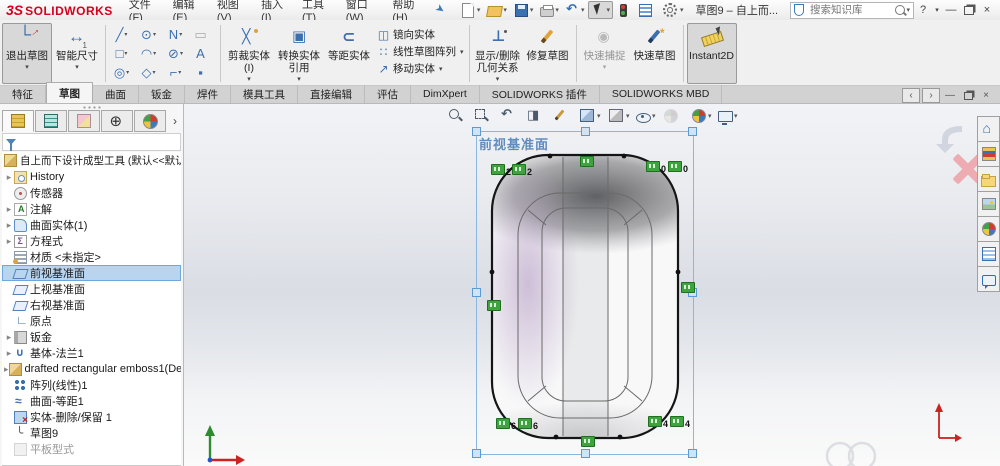 This screenshot has height=466, width=1000. What do you see at coordinates (950, 95) in the screenshot?
I see `document-window-button: —` at bounding box center [950, 95].